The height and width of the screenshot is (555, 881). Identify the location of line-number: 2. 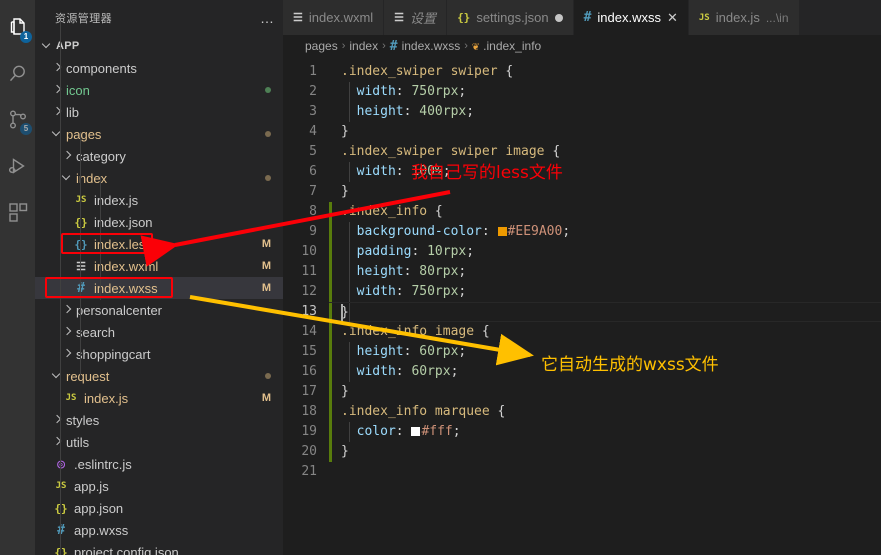
(313, 91).